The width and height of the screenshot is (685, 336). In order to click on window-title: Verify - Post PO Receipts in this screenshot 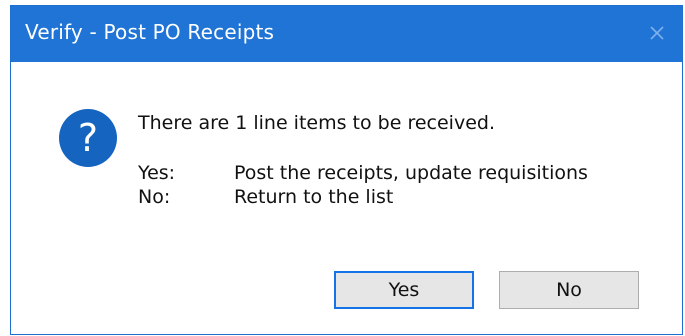, I will do `click(150, 32)`.